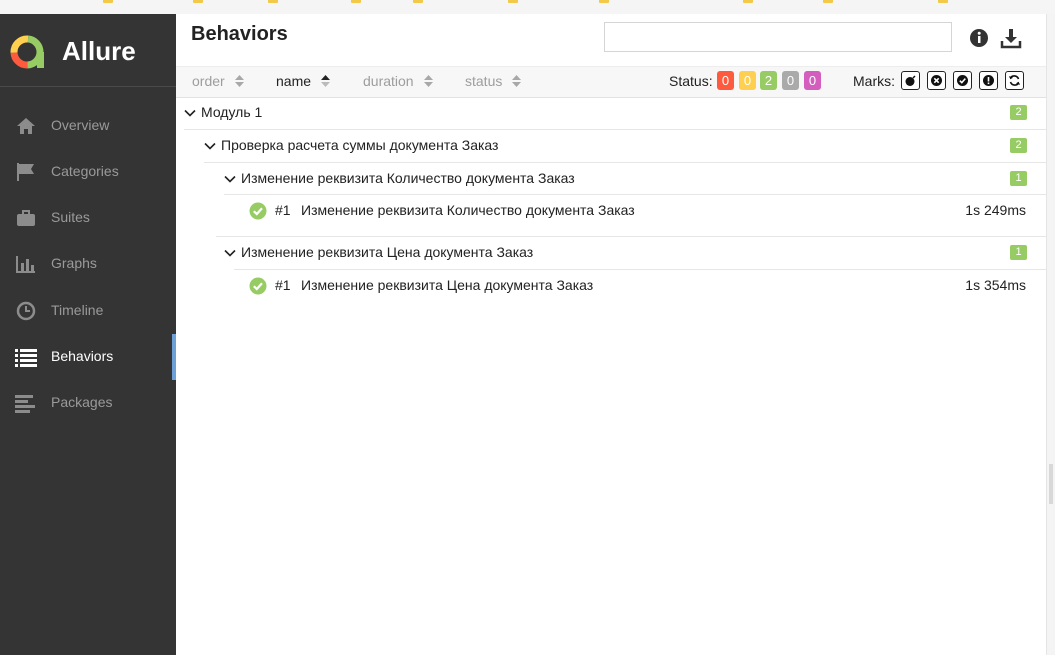 This screenshot has height=655, width=1055. What do you see at coordinates (768, 80) in the screenshot?
I see `status-passed-toggle: 2` at bounding box center [768, 80].